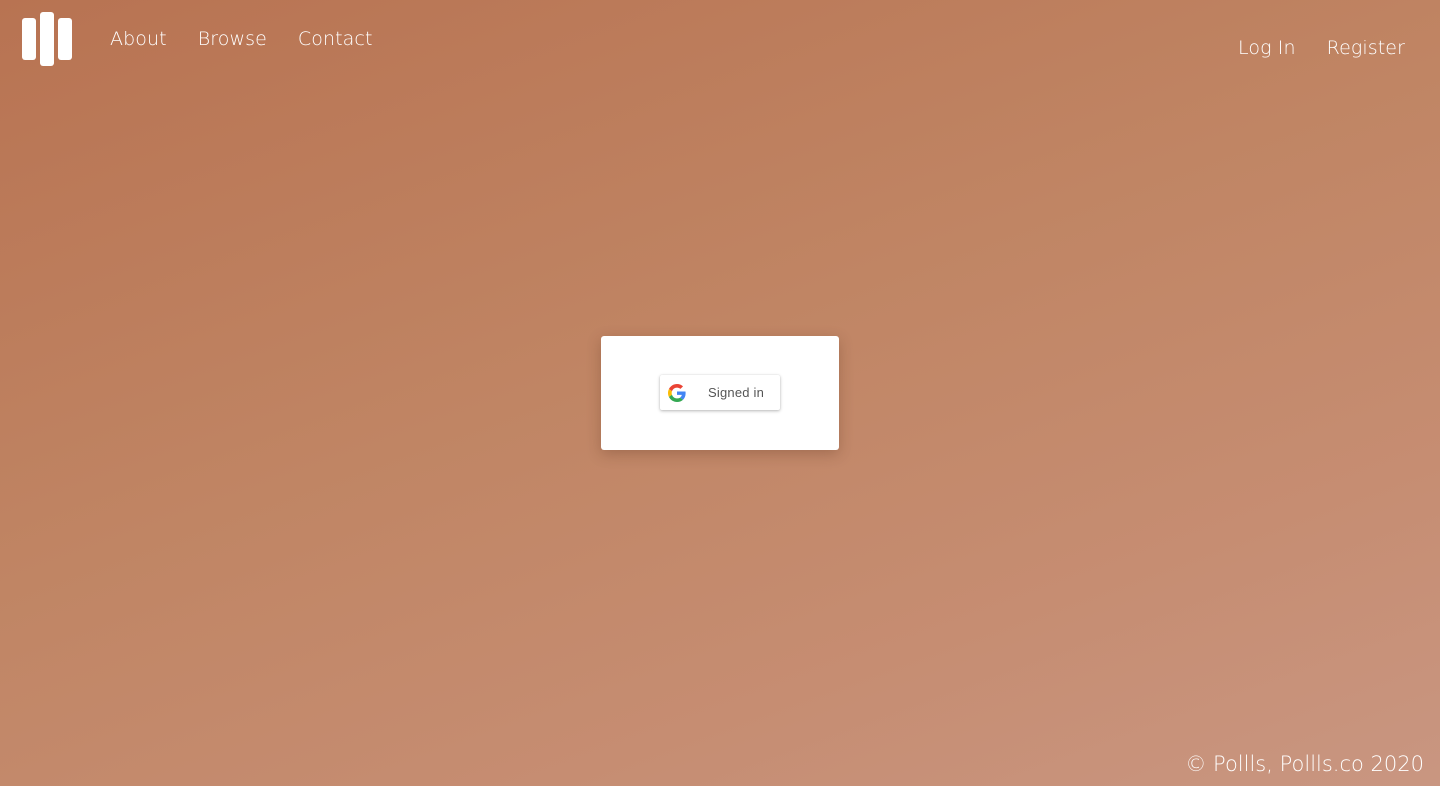 This screenshot has height=786, width=1440. I want to click on logo-bar-right, so click(65, 39).